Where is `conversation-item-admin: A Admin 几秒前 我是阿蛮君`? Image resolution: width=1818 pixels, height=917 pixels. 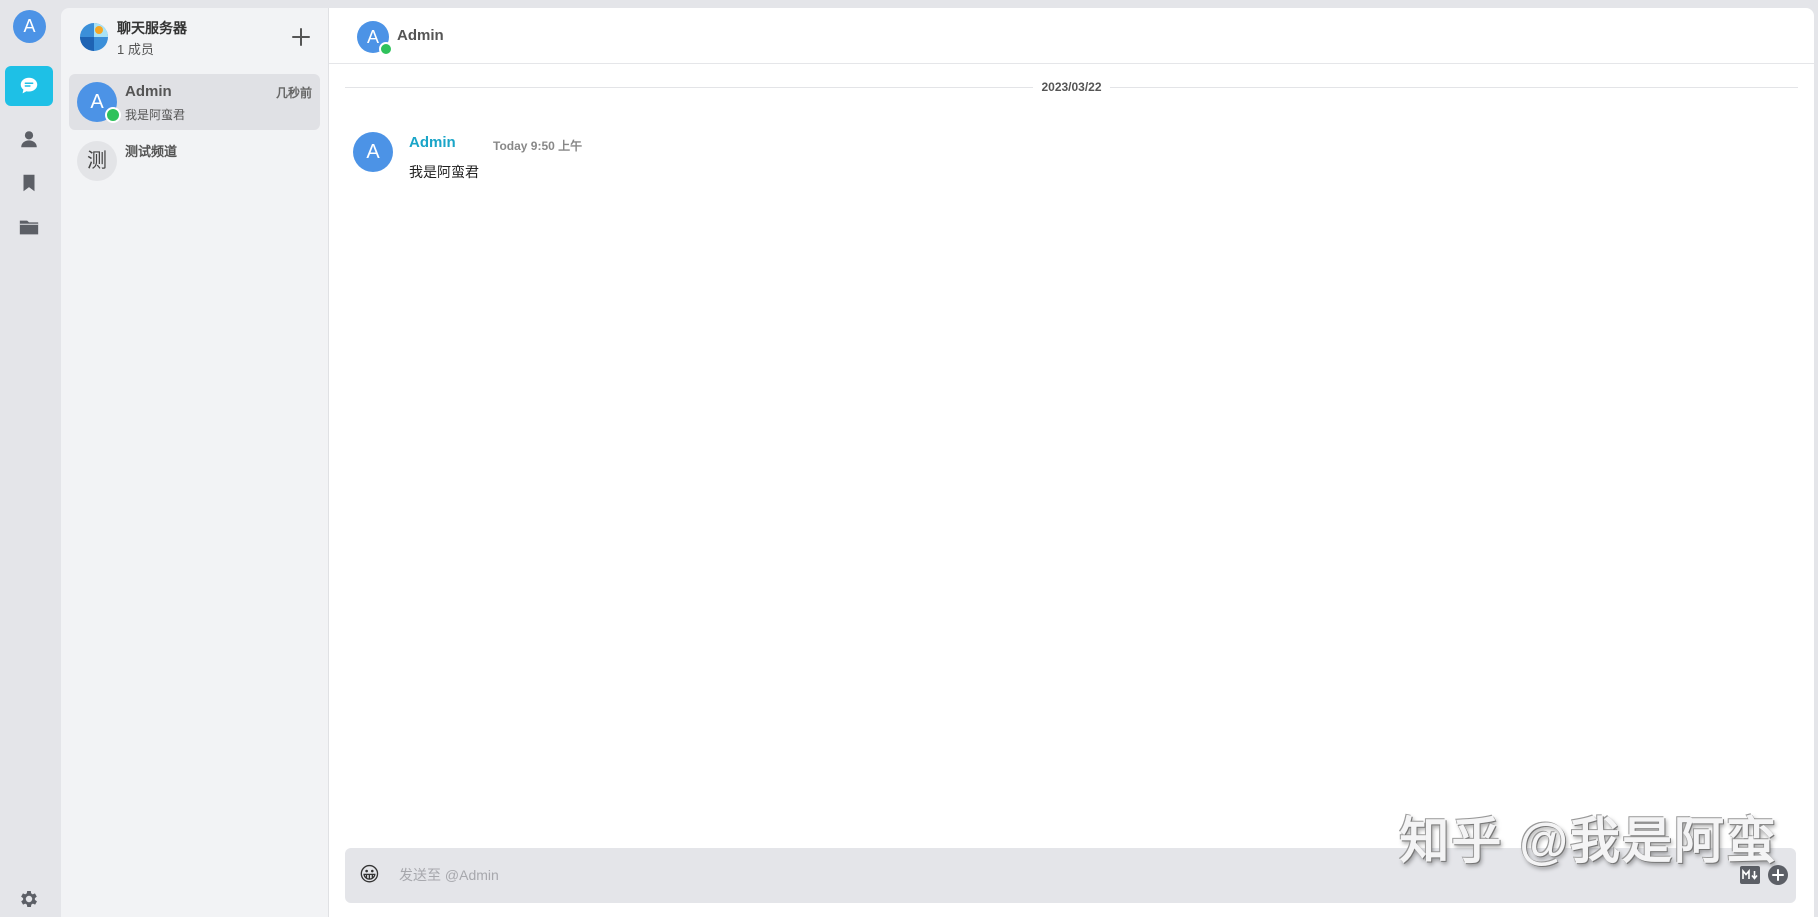
conversation-item-admin: A Admin 几秒前 我是阿蛮君 is located at coordinates (194, 102).